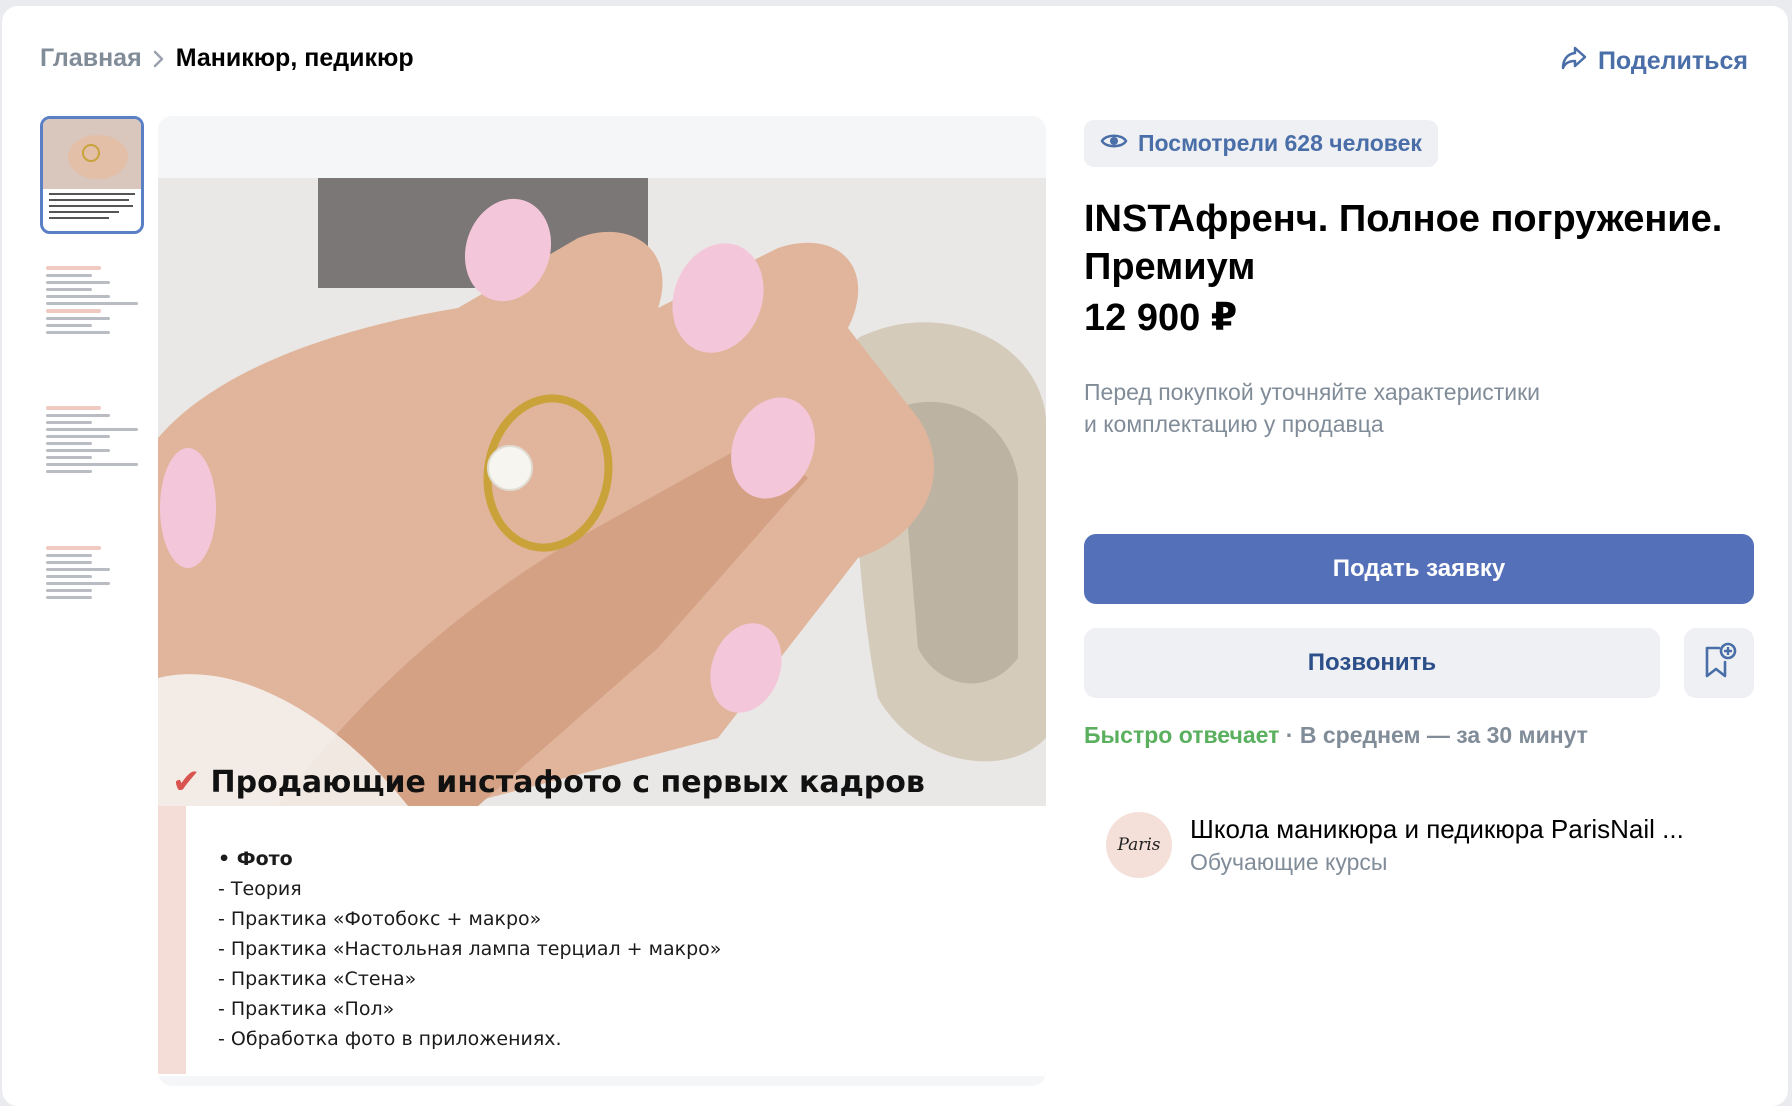 The width and height of the screenshot is (1792, 1106). I want to click on breadcrumb-current: Маникюр, педикюр, so click(294, 58).